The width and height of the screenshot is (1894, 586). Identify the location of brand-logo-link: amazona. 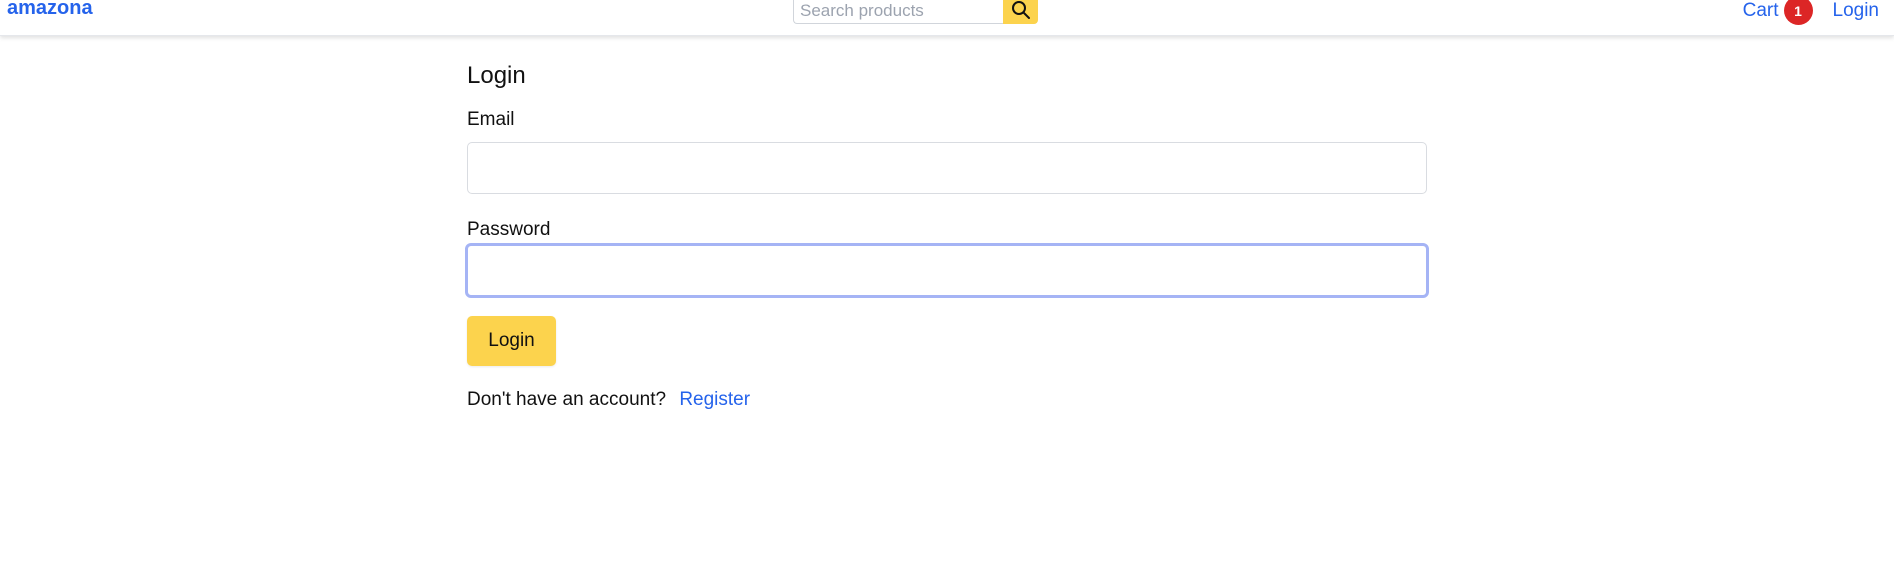
(50, 10).